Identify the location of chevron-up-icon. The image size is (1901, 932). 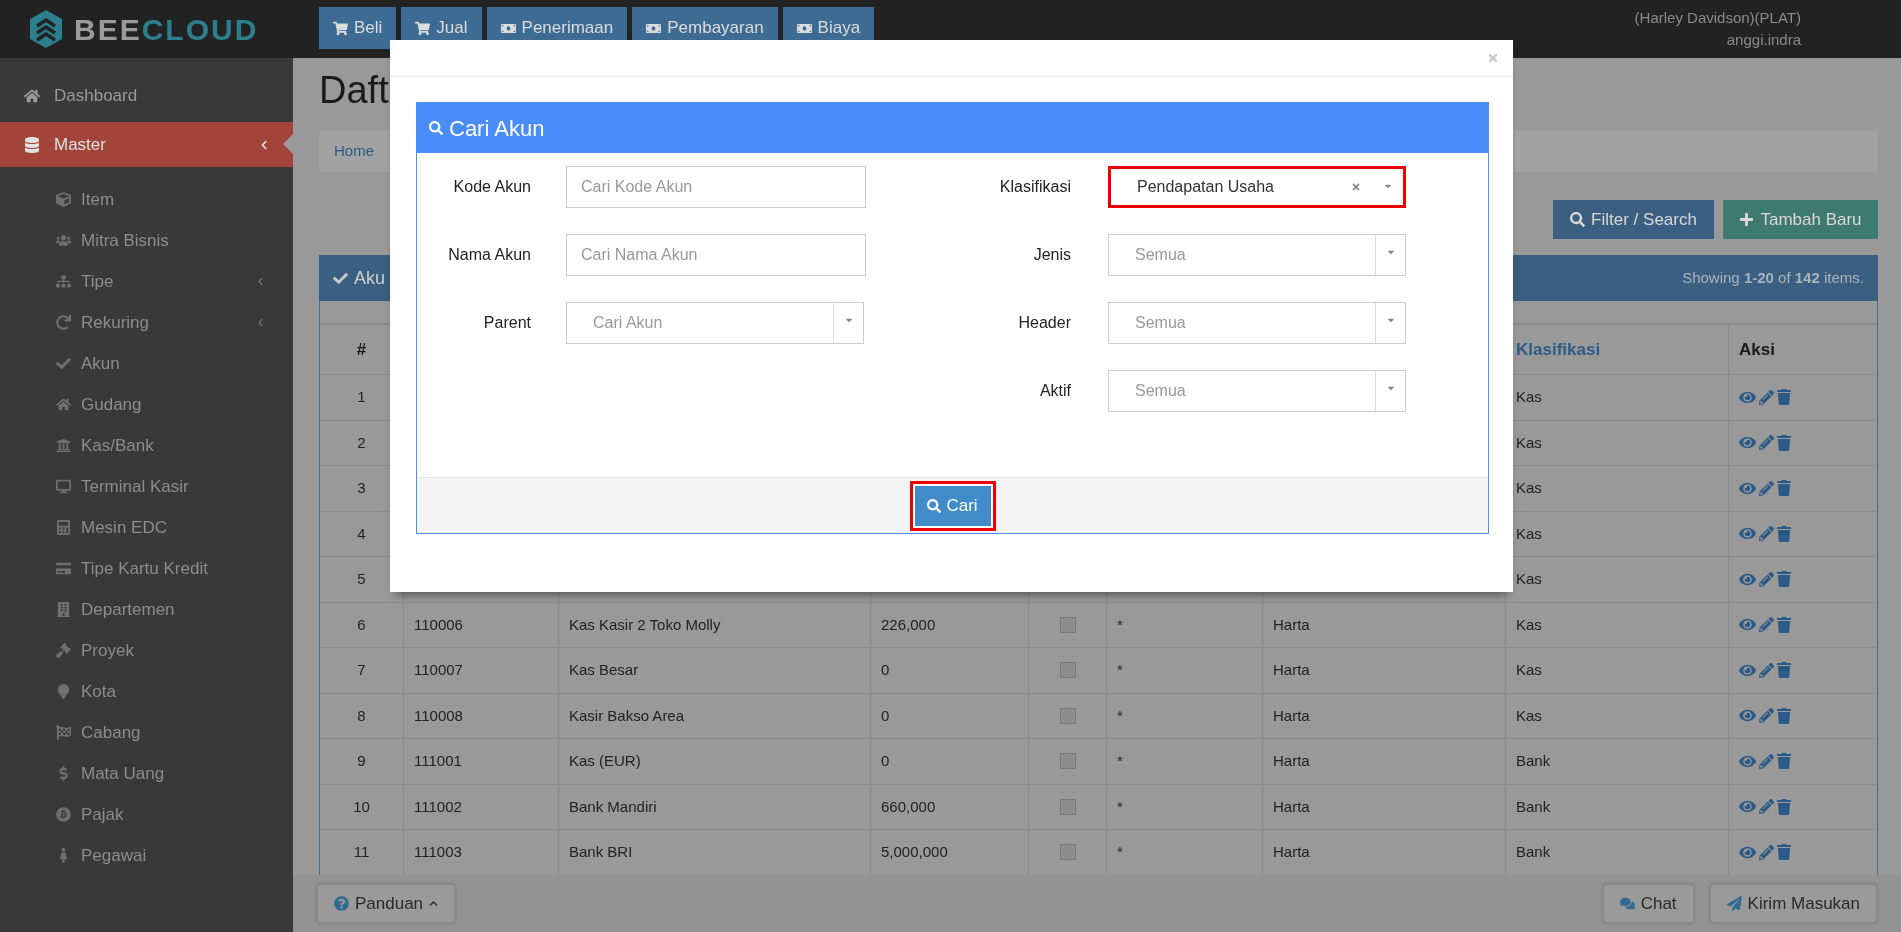
(434, 903).